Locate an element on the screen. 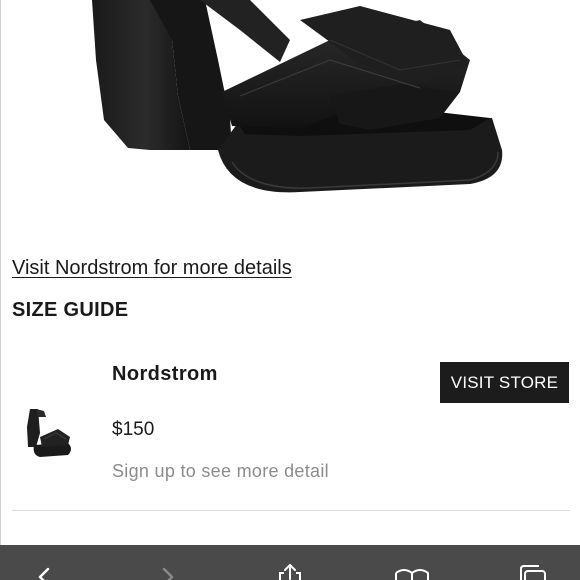 This screenshot has height=580, width=580. signup-link: Sign up to see more detail is located at coordinates (220, 471).